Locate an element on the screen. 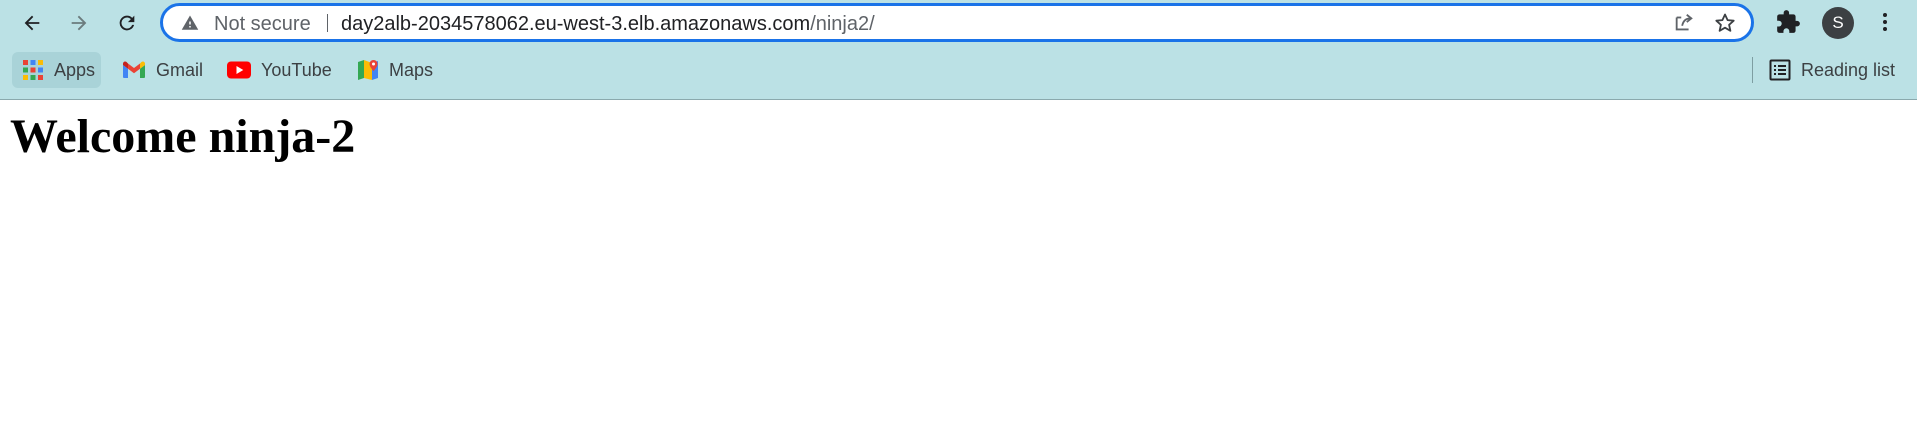 The image size is (1917, 443). forward-button is located at coordinates (79, 23).